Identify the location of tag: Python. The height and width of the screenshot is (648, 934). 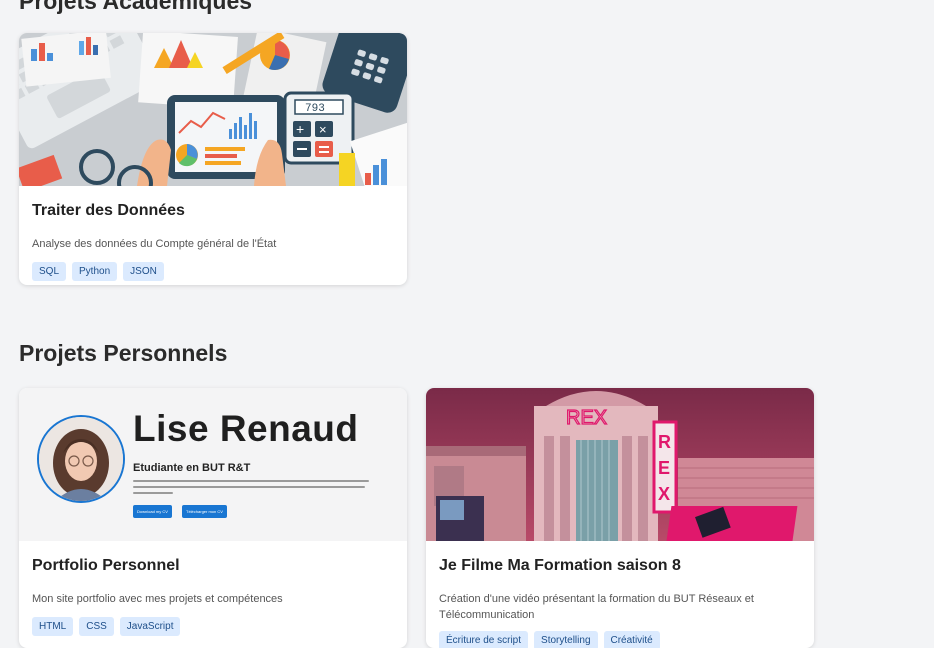
(94, 271).